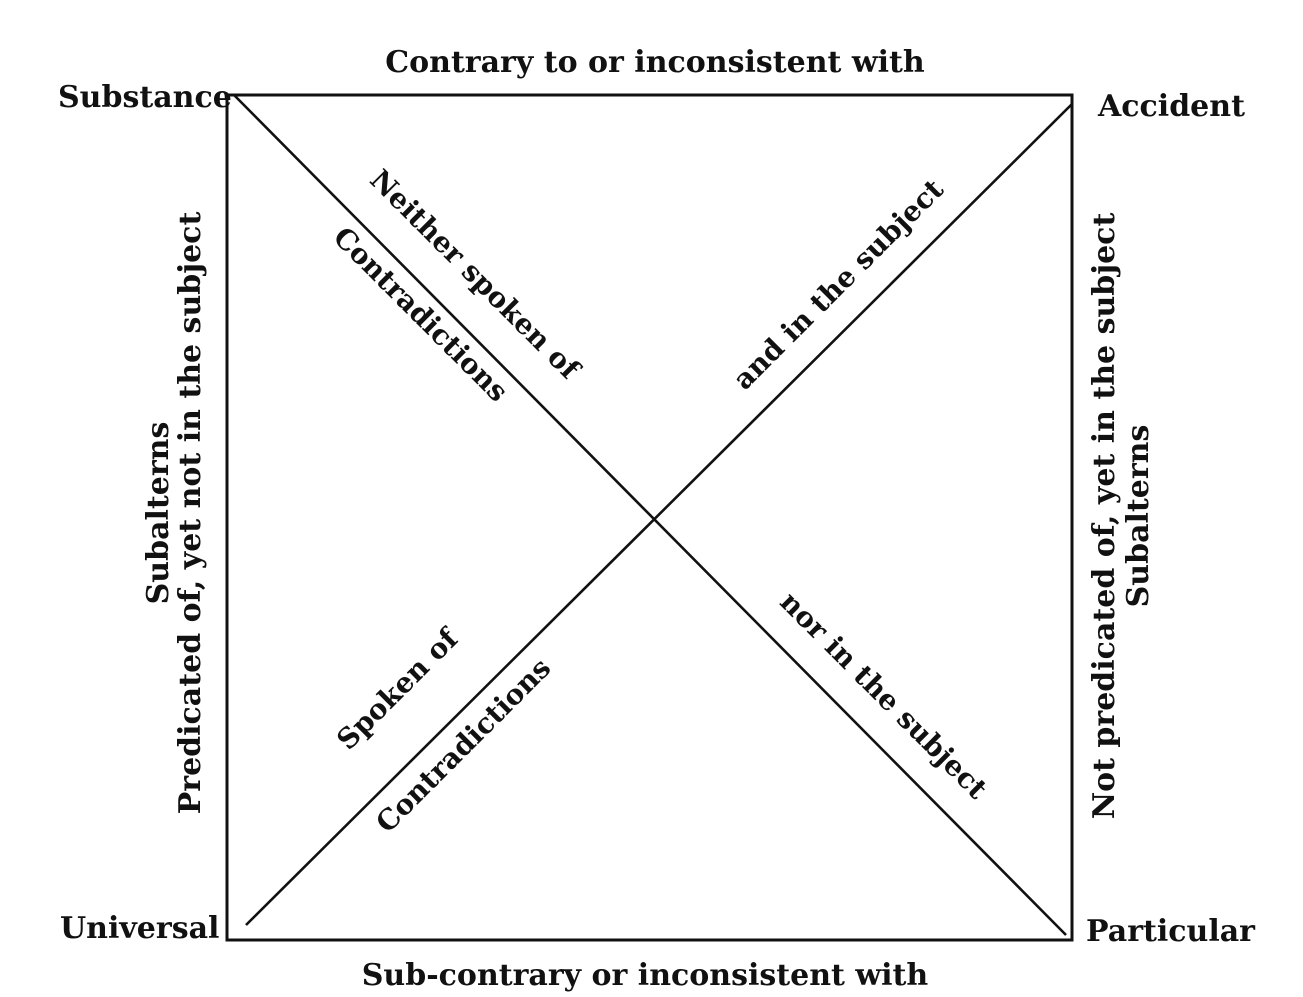  Describe the element at coordinates (145, 97) in the screenshot. I see `corner-label-substance: Substance` at that location.